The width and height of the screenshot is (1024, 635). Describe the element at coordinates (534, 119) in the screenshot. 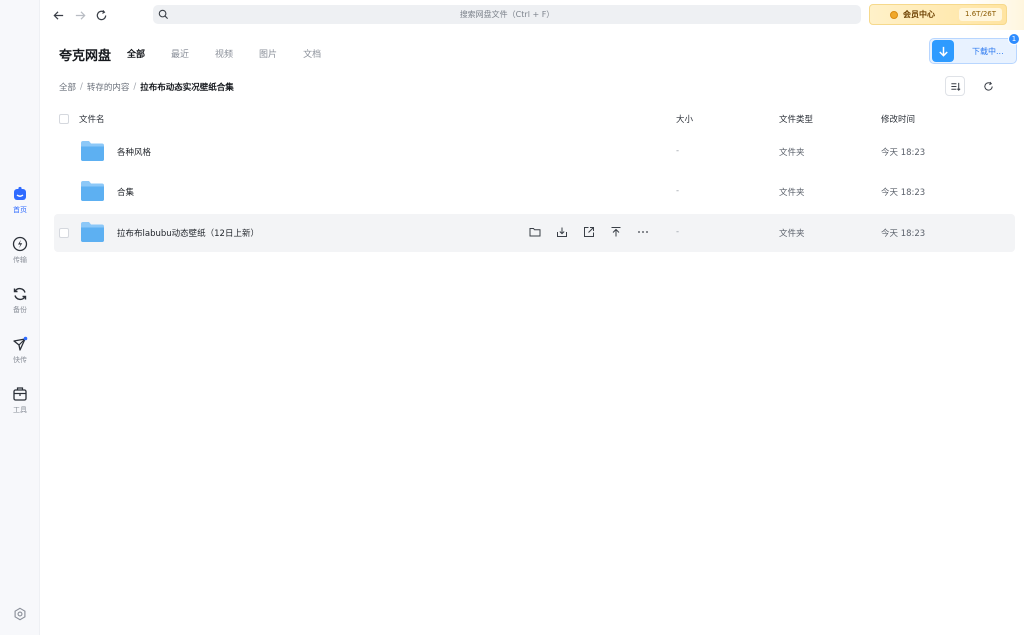

I see `file-table-header: 文件名 大小 文件类型 修改时间` at that location.